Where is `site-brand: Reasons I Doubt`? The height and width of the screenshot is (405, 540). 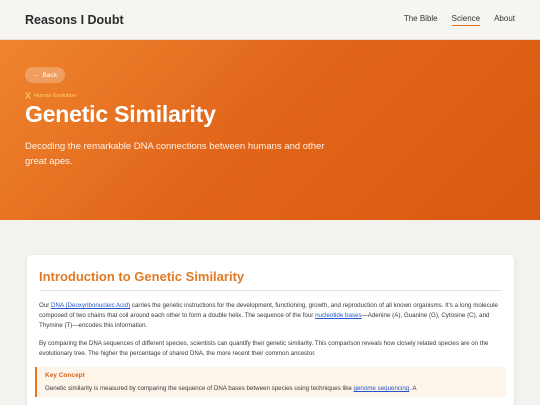
site-brand: Reasons I Doubt is located at coordinates (74, 20).